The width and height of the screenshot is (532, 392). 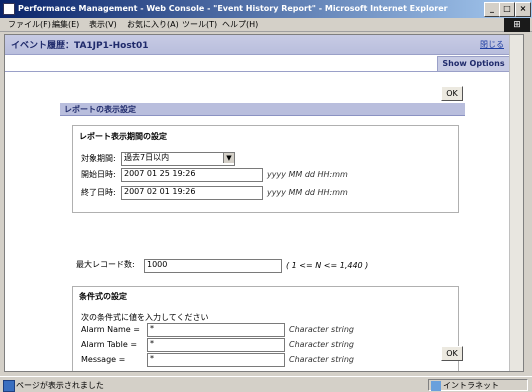 What do you see at coordinates (452, 93) in the screenshot?
I see `ok-button-top: OK` at bounding box center [452, 93].